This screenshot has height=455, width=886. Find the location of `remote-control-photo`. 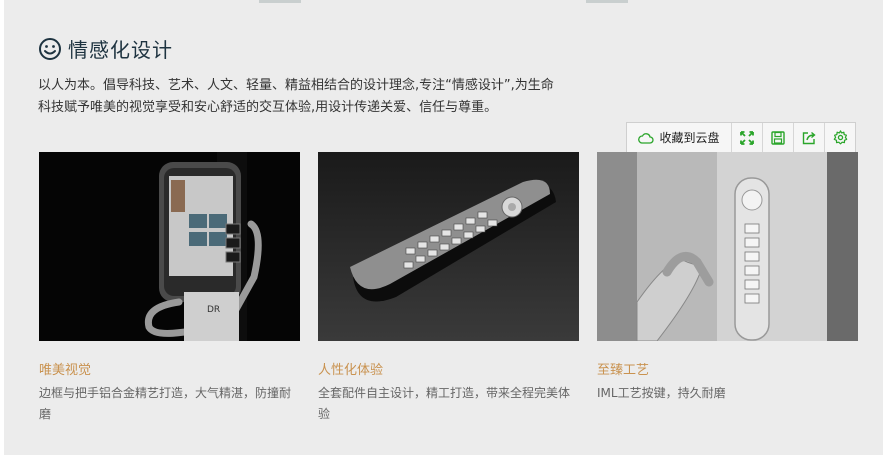

remote-control-photo is located at coordinates (448, 246).